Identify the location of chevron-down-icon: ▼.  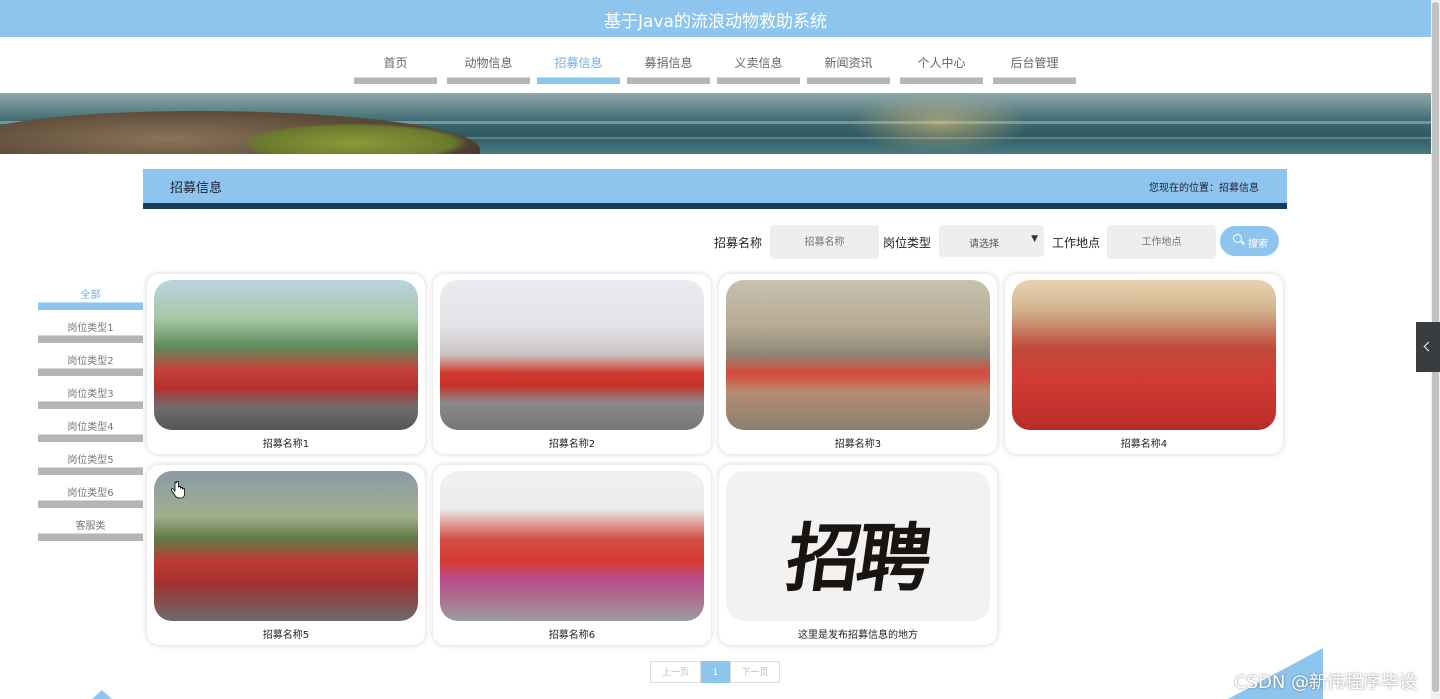
(1034, 239).